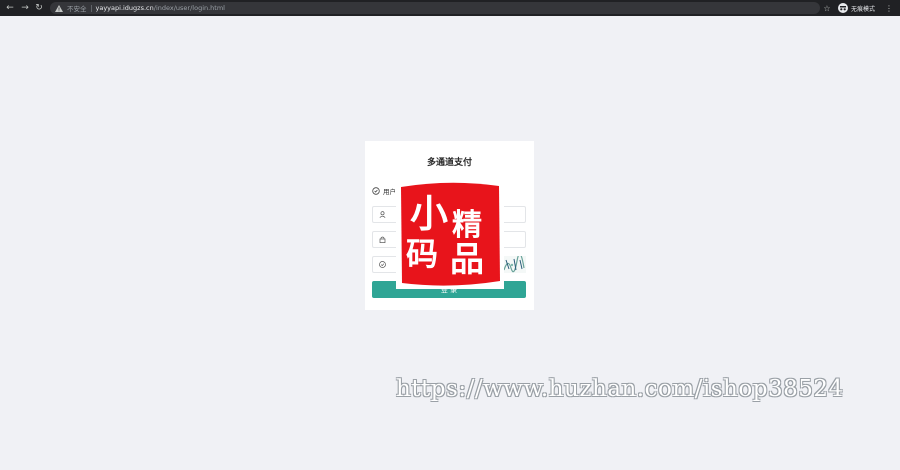 This screenshot has width=900, height=470. Describe the element at coordinates (10, 8) in the screenshot. I see `back-arrow-icon: ←` at that location.